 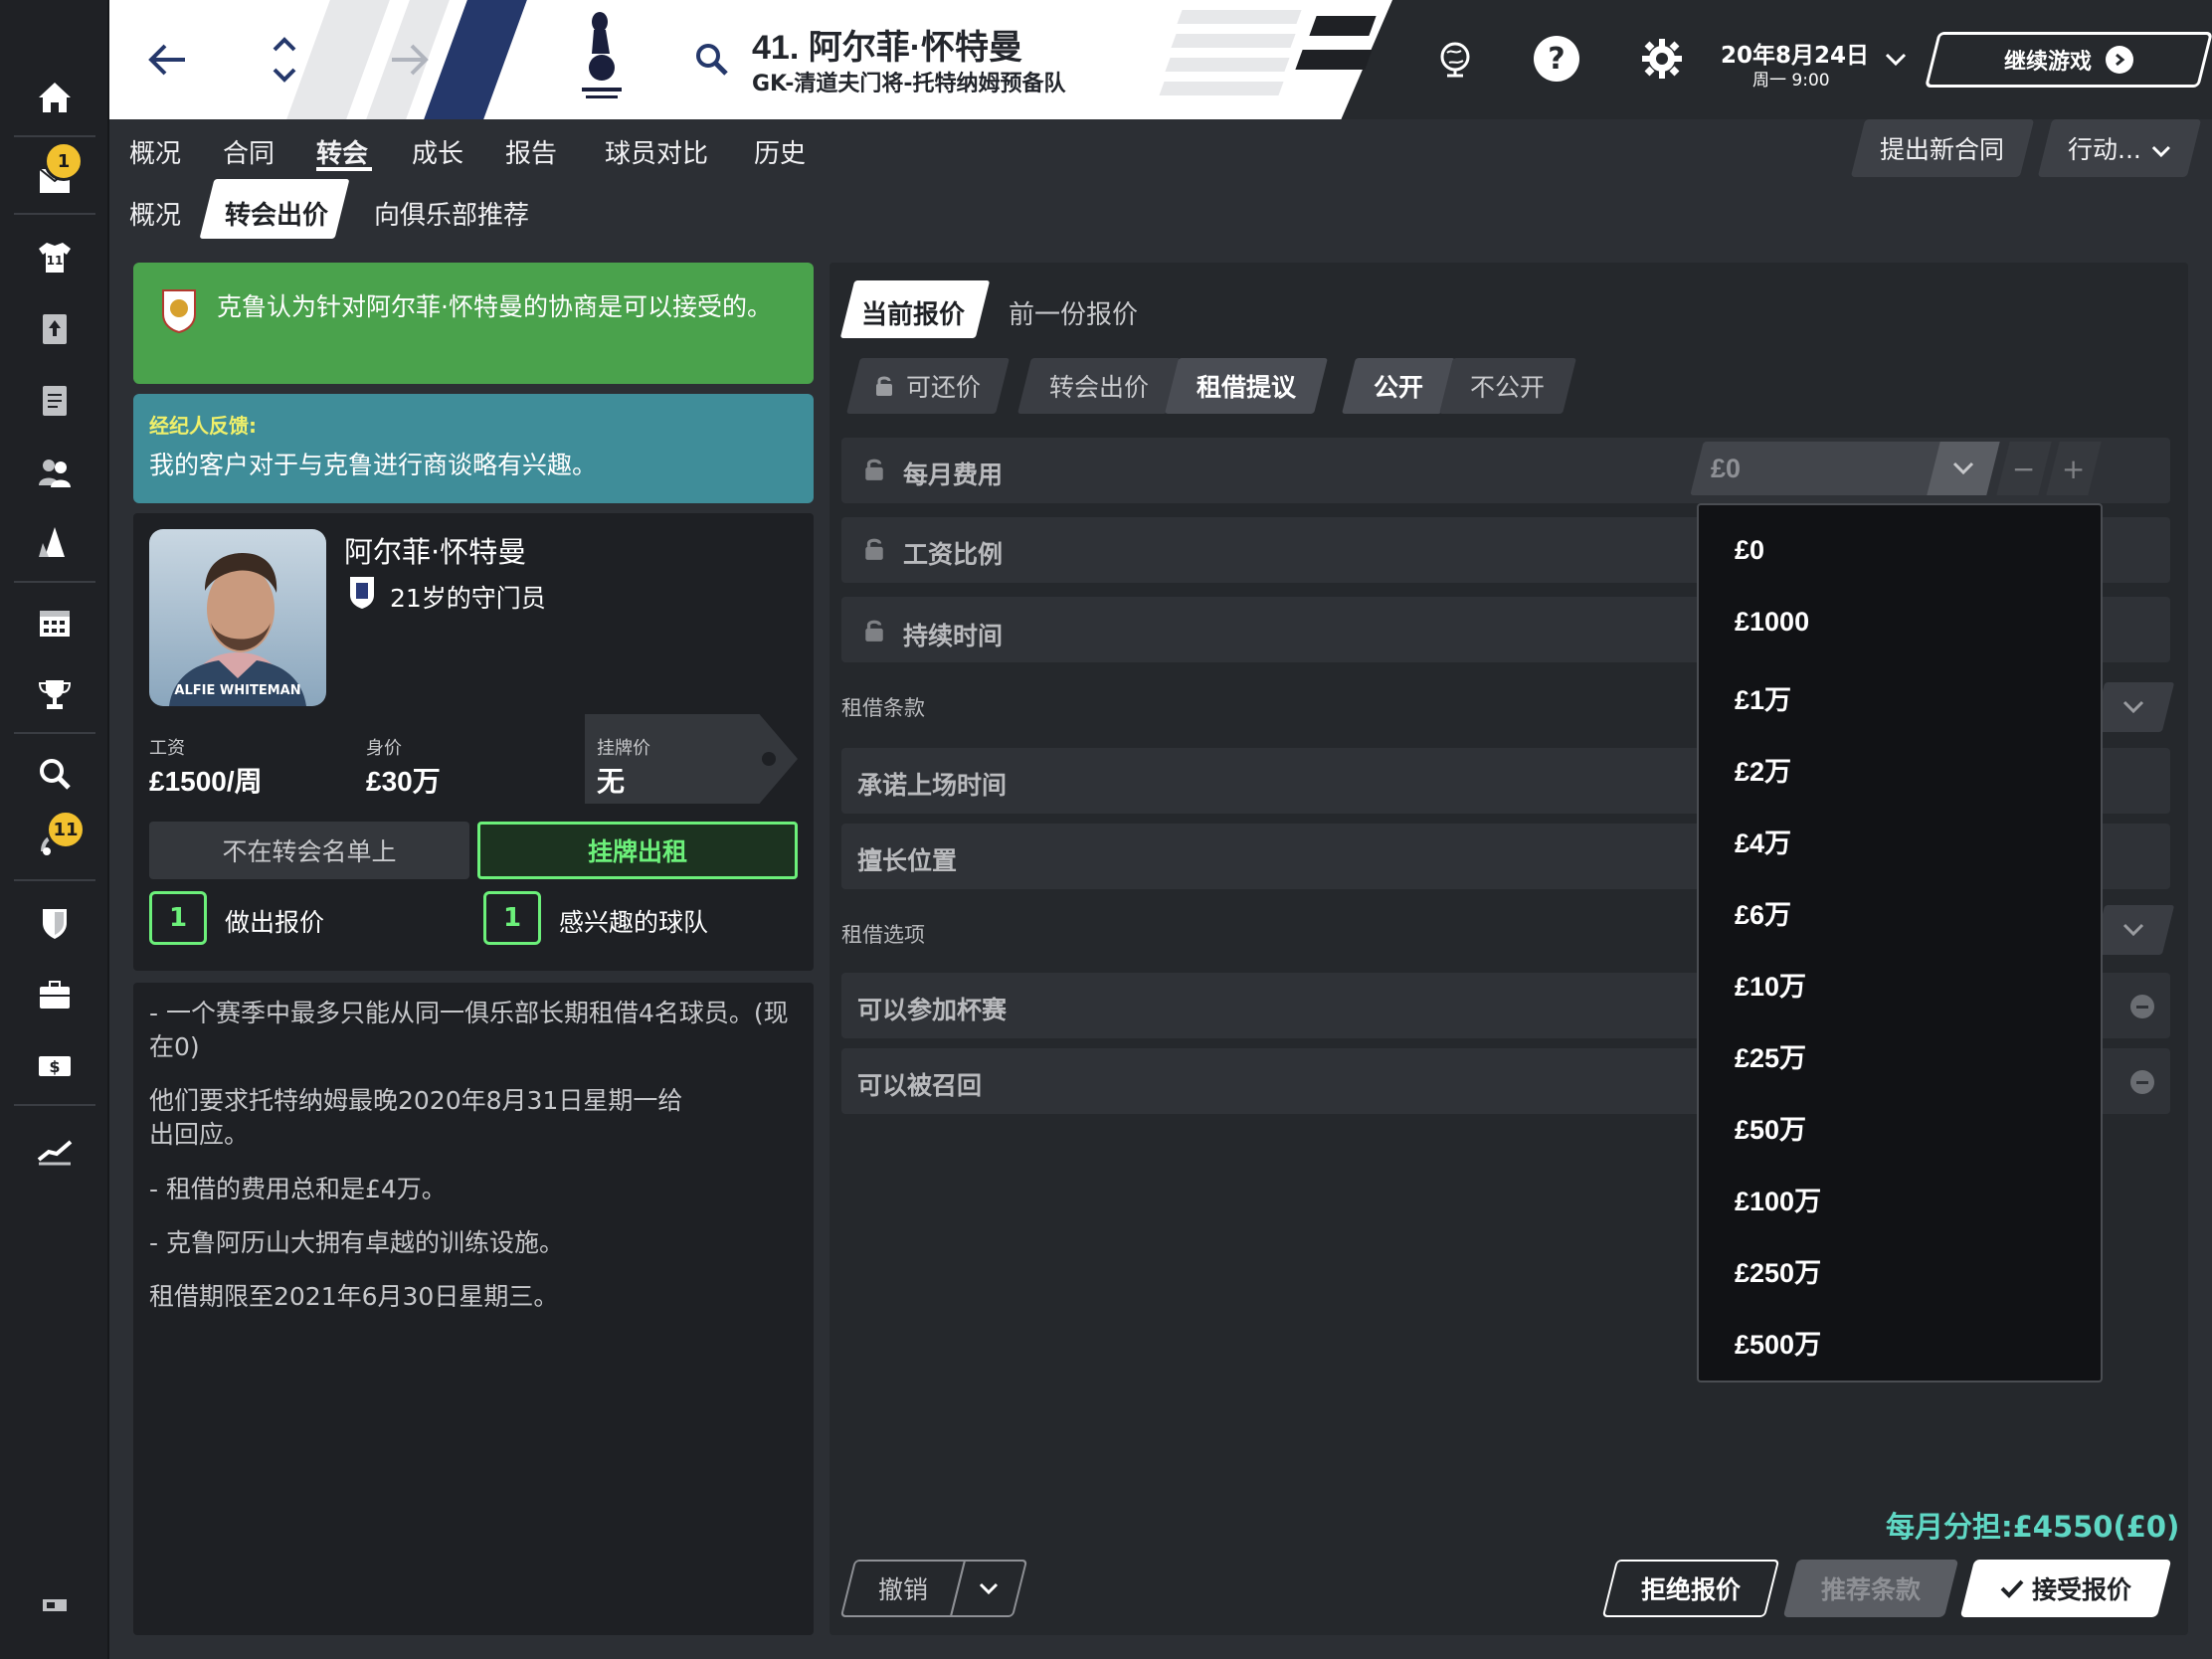 I want to click on wage-value: £1500/周, so click(x=206, y=781).